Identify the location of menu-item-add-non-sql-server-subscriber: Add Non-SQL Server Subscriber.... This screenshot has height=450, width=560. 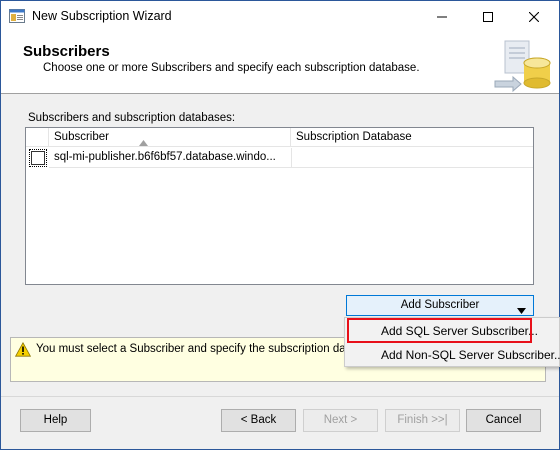
(452, 355).